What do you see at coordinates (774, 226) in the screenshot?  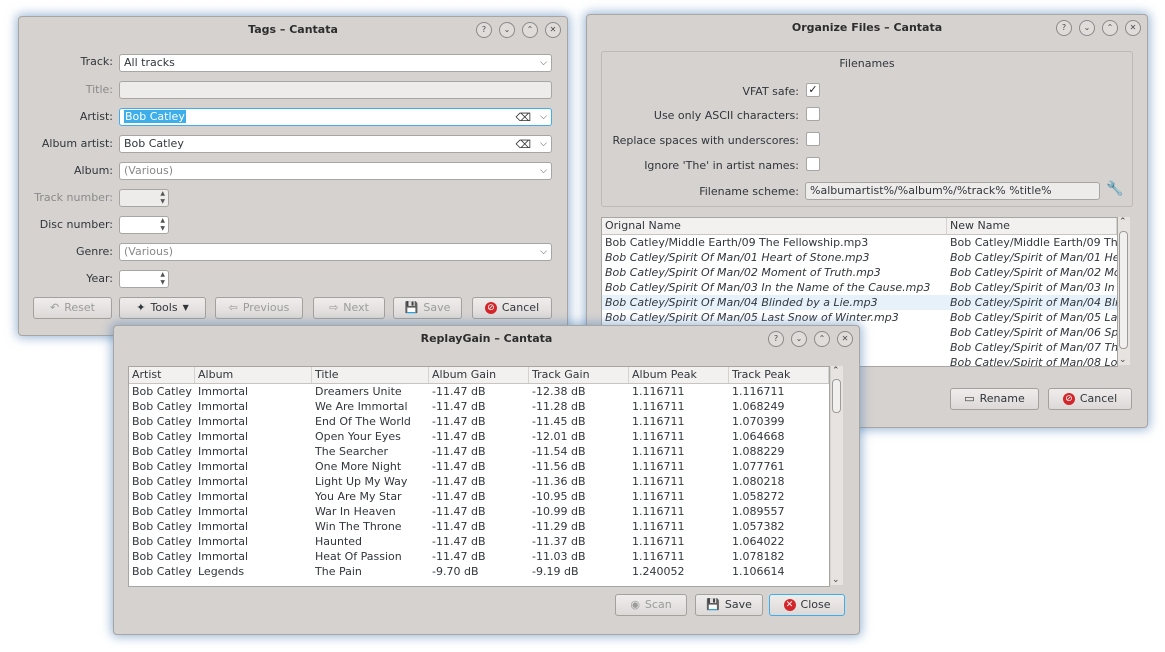 I see `column-header: Orignal Name` at bounding box center [774, 226].